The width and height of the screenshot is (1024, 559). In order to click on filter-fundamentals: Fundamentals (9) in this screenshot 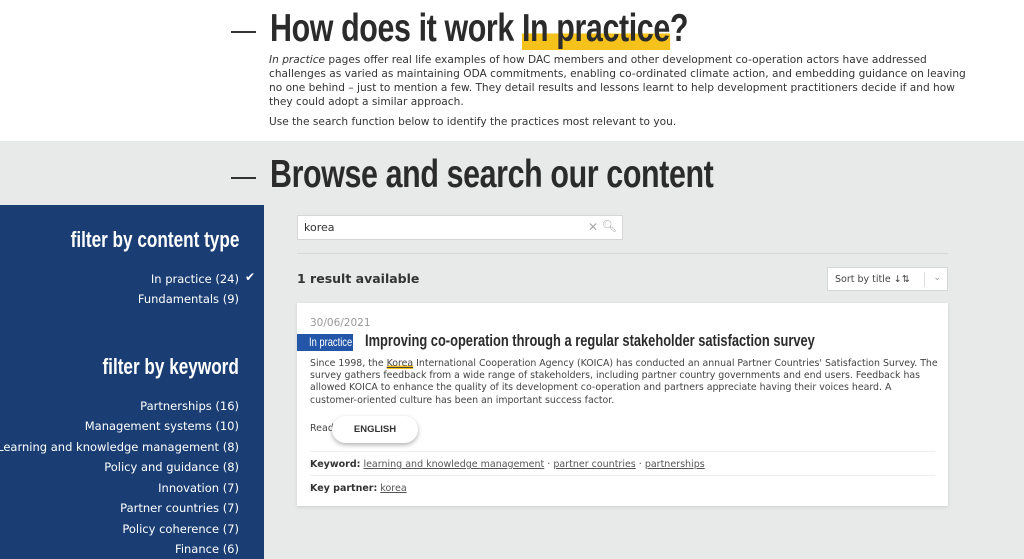, I will do `click(188, 299)`.